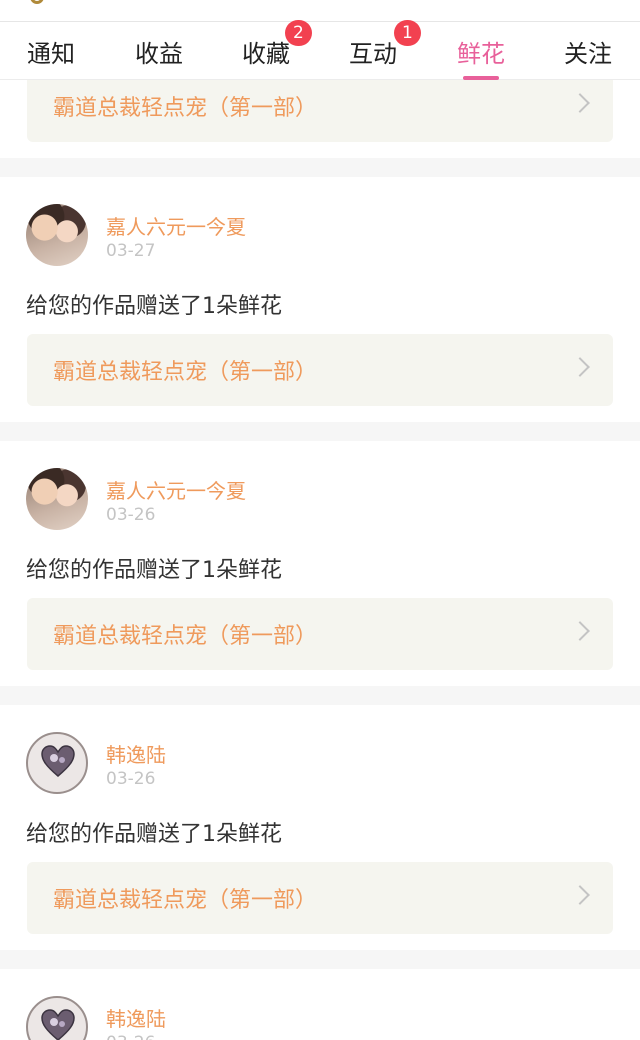 The width and height of the screenshot is (640, 1040). I want to click on tab-notifications: 通知, so click(51, 51).